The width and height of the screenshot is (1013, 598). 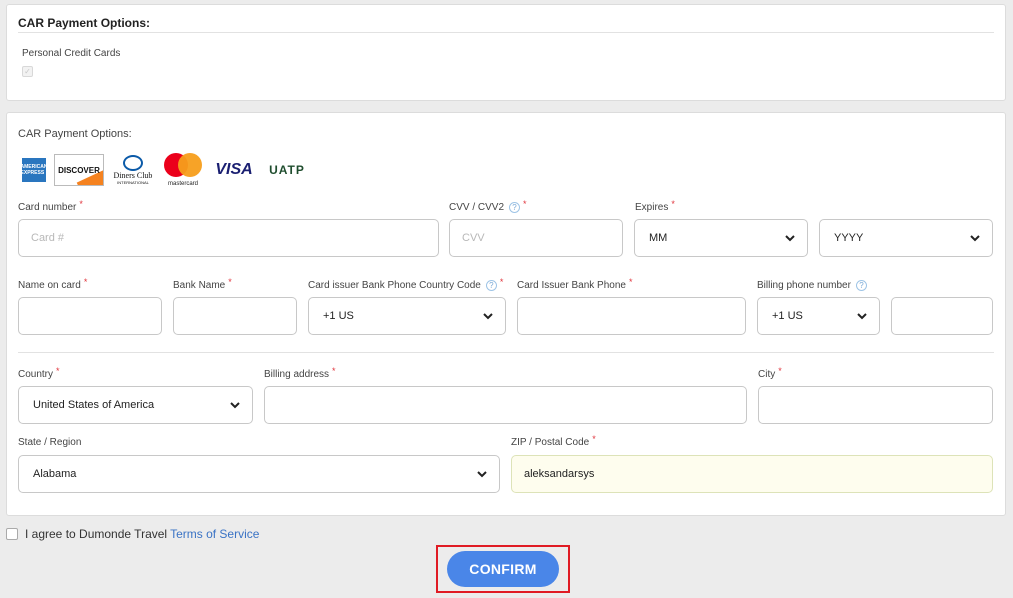 What do you see at coordinates (27, 71) in the screenshot?
I see `personal-credit-cards-checkbox: ✓` at bounding box center [27, 71].